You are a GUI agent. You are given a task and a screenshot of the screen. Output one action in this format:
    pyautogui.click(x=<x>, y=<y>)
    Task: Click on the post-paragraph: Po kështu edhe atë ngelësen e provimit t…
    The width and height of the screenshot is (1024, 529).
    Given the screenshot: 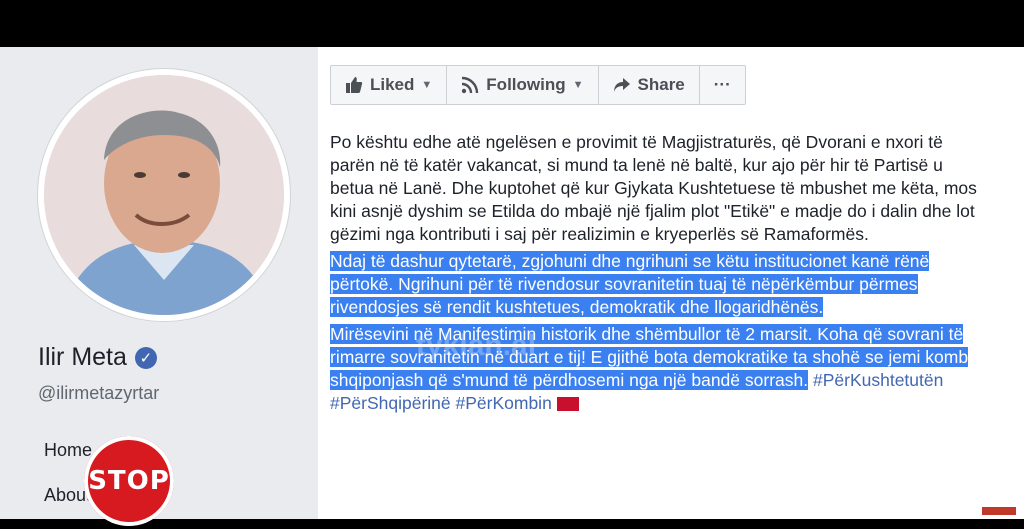 What is the action you would take?
    pyautogui.click(x=653, y=188)
    